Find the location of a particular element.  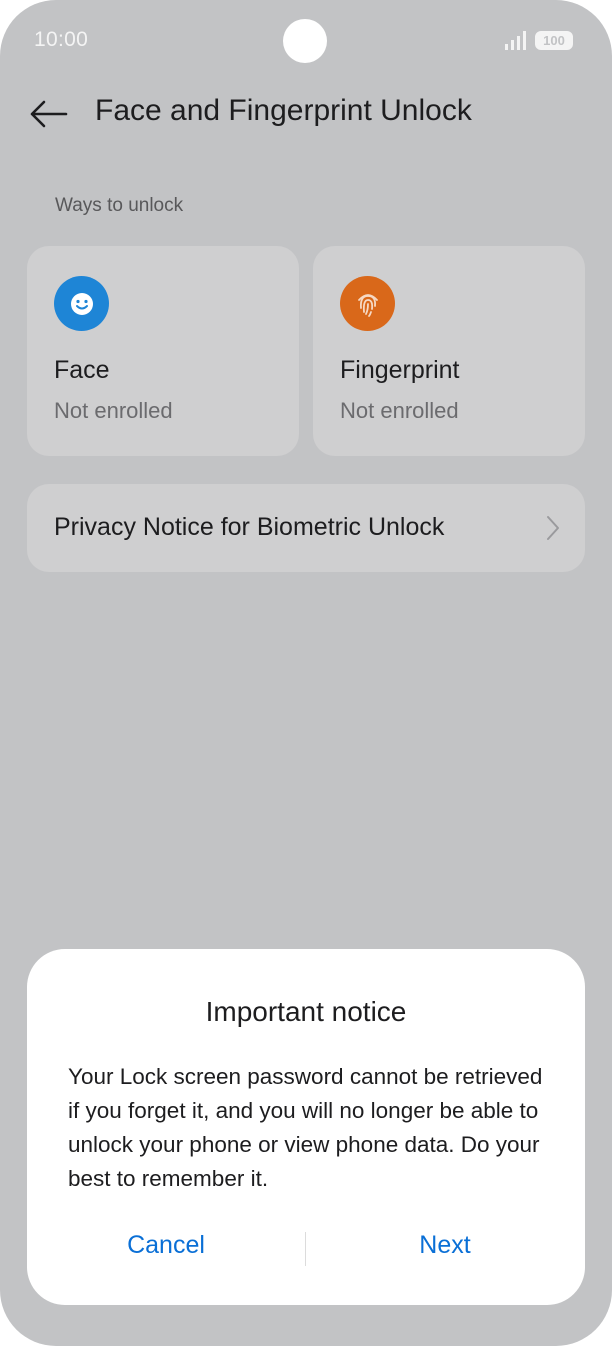

back-arrow-icon is located at coordinates (49, 114).